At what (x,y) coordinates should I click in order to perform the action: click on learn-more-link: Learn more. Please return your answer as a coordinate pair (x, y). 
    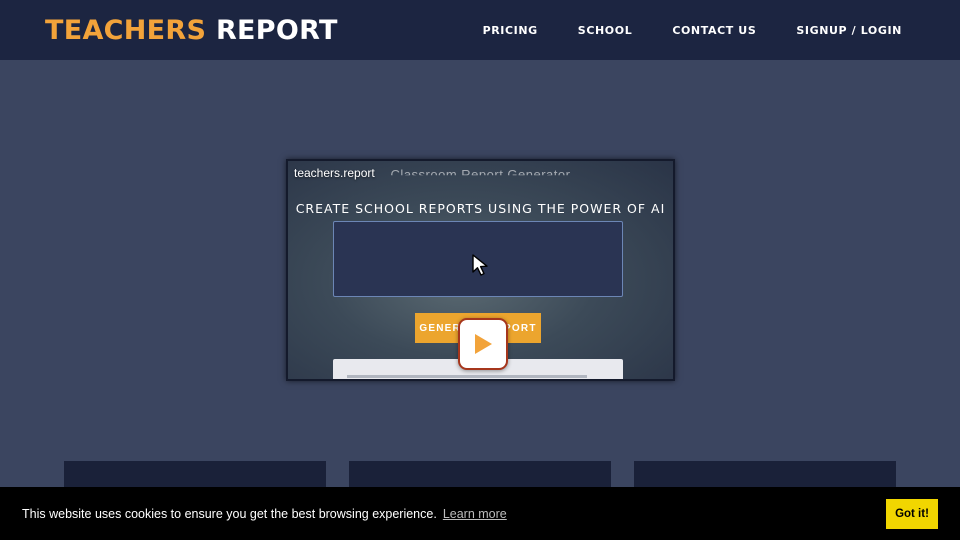
    Looking at the image, I should click on (475, 514).